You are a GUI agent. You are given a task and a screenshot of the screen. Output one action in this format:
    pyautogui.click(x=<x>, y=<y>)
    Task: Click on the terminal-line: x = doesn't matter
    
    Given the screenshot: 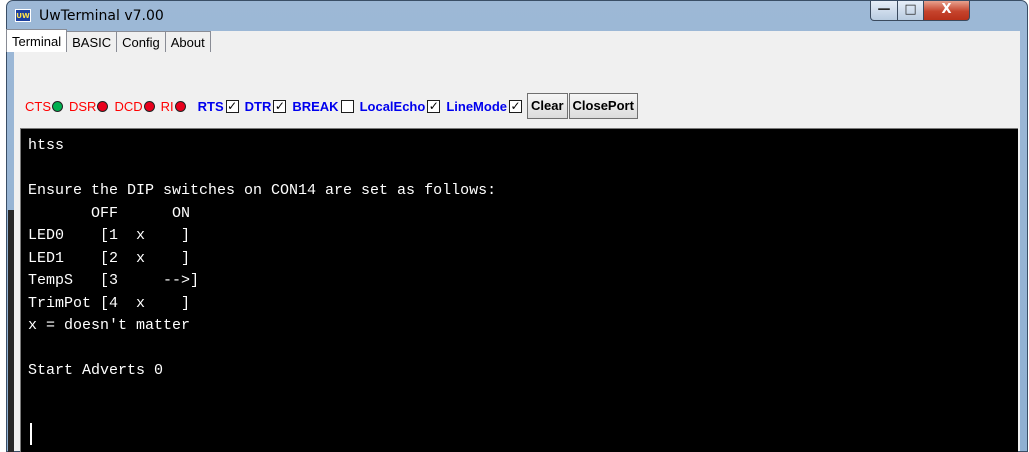 What is the action you would take?
    pyautogui.click(x=109, y=325)
    